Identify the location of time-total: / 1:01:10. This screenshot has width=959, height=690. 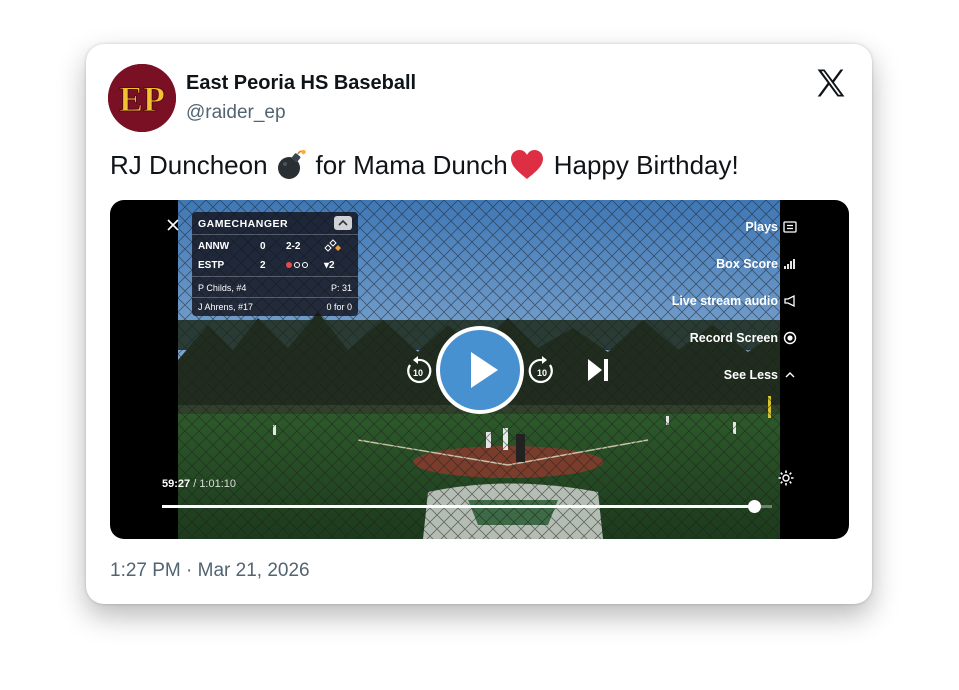
(215, 484).